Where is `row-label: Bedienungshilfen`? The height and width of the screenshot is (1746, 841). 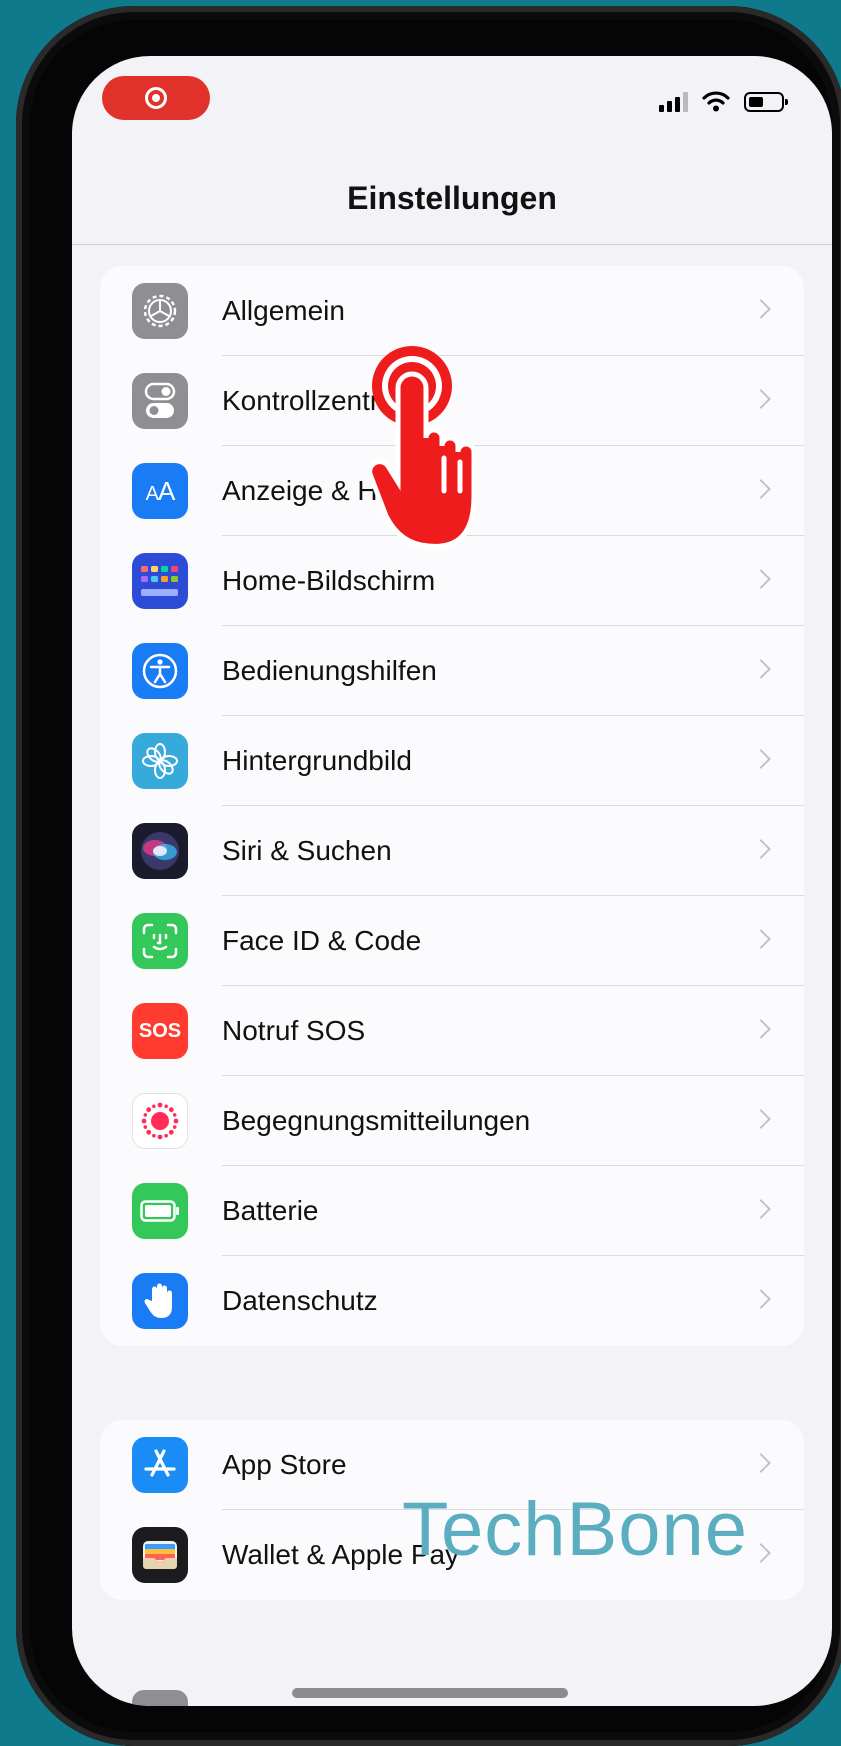
row-label: Bedienungshilfen is located at coordinates (329, 670).